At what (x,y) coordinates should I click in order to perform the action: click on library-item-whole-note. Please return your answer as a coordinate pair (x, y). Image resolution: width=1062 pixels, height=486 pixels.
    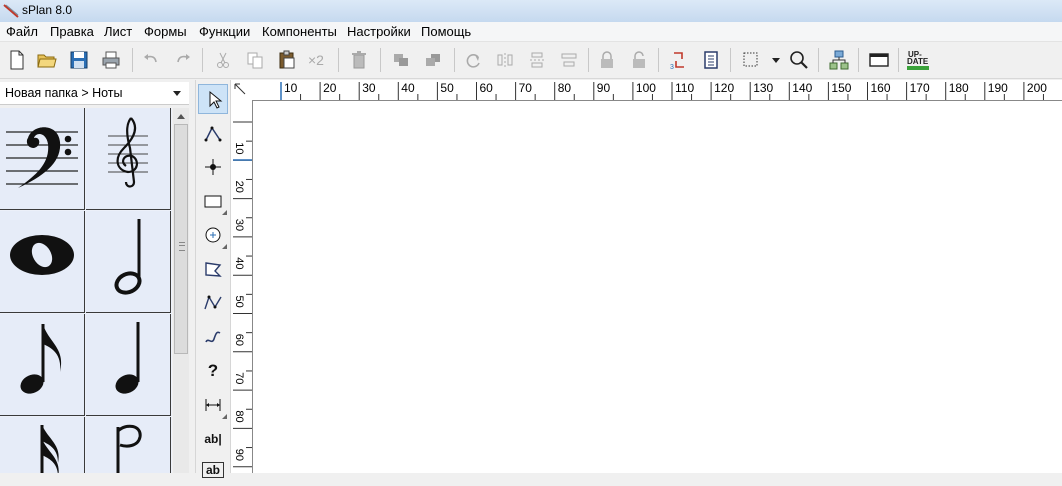
    Looking at the image, I should click on (42, 262).